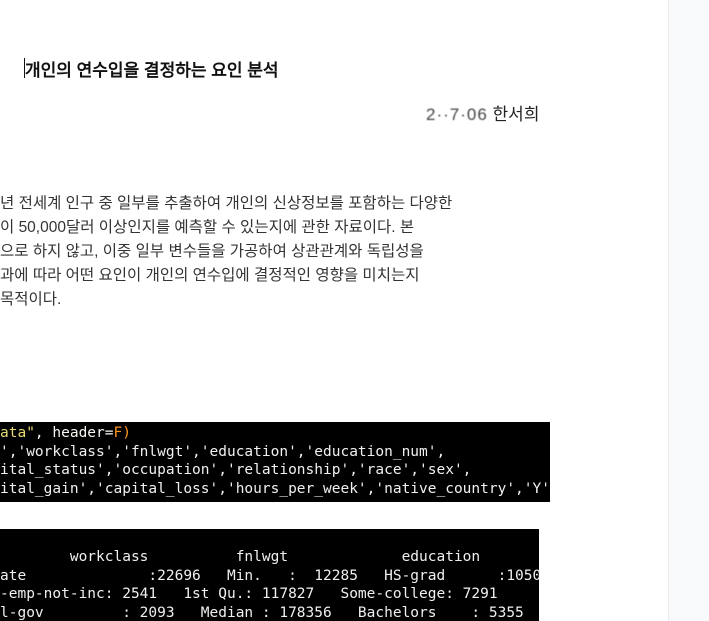 The image size is (709, 621). What do you see at coordinates (516, 114) in the screenshot?
I see `author-name: 한서희` at bounding box center [516, 114].